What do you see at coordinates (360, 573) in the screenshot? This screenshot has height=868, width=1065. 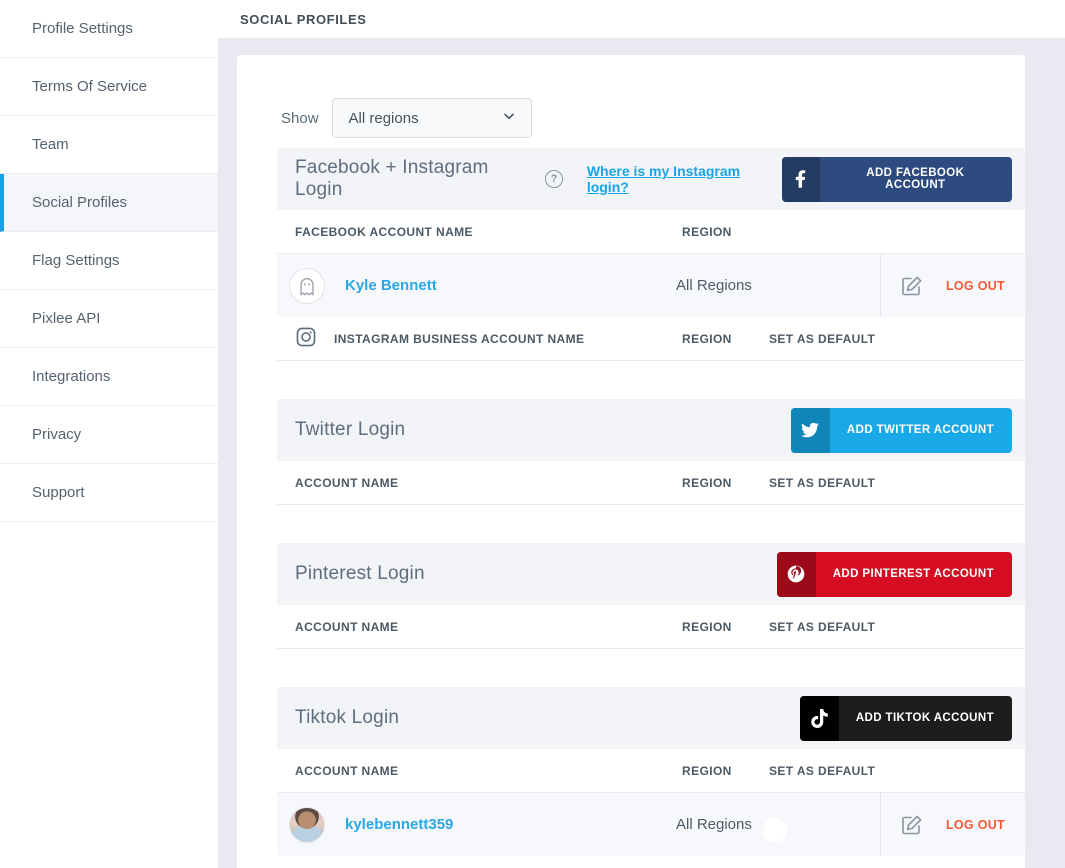 I see `pinterest-section-title: Pinterest Login` at bounding box center [360, 573].